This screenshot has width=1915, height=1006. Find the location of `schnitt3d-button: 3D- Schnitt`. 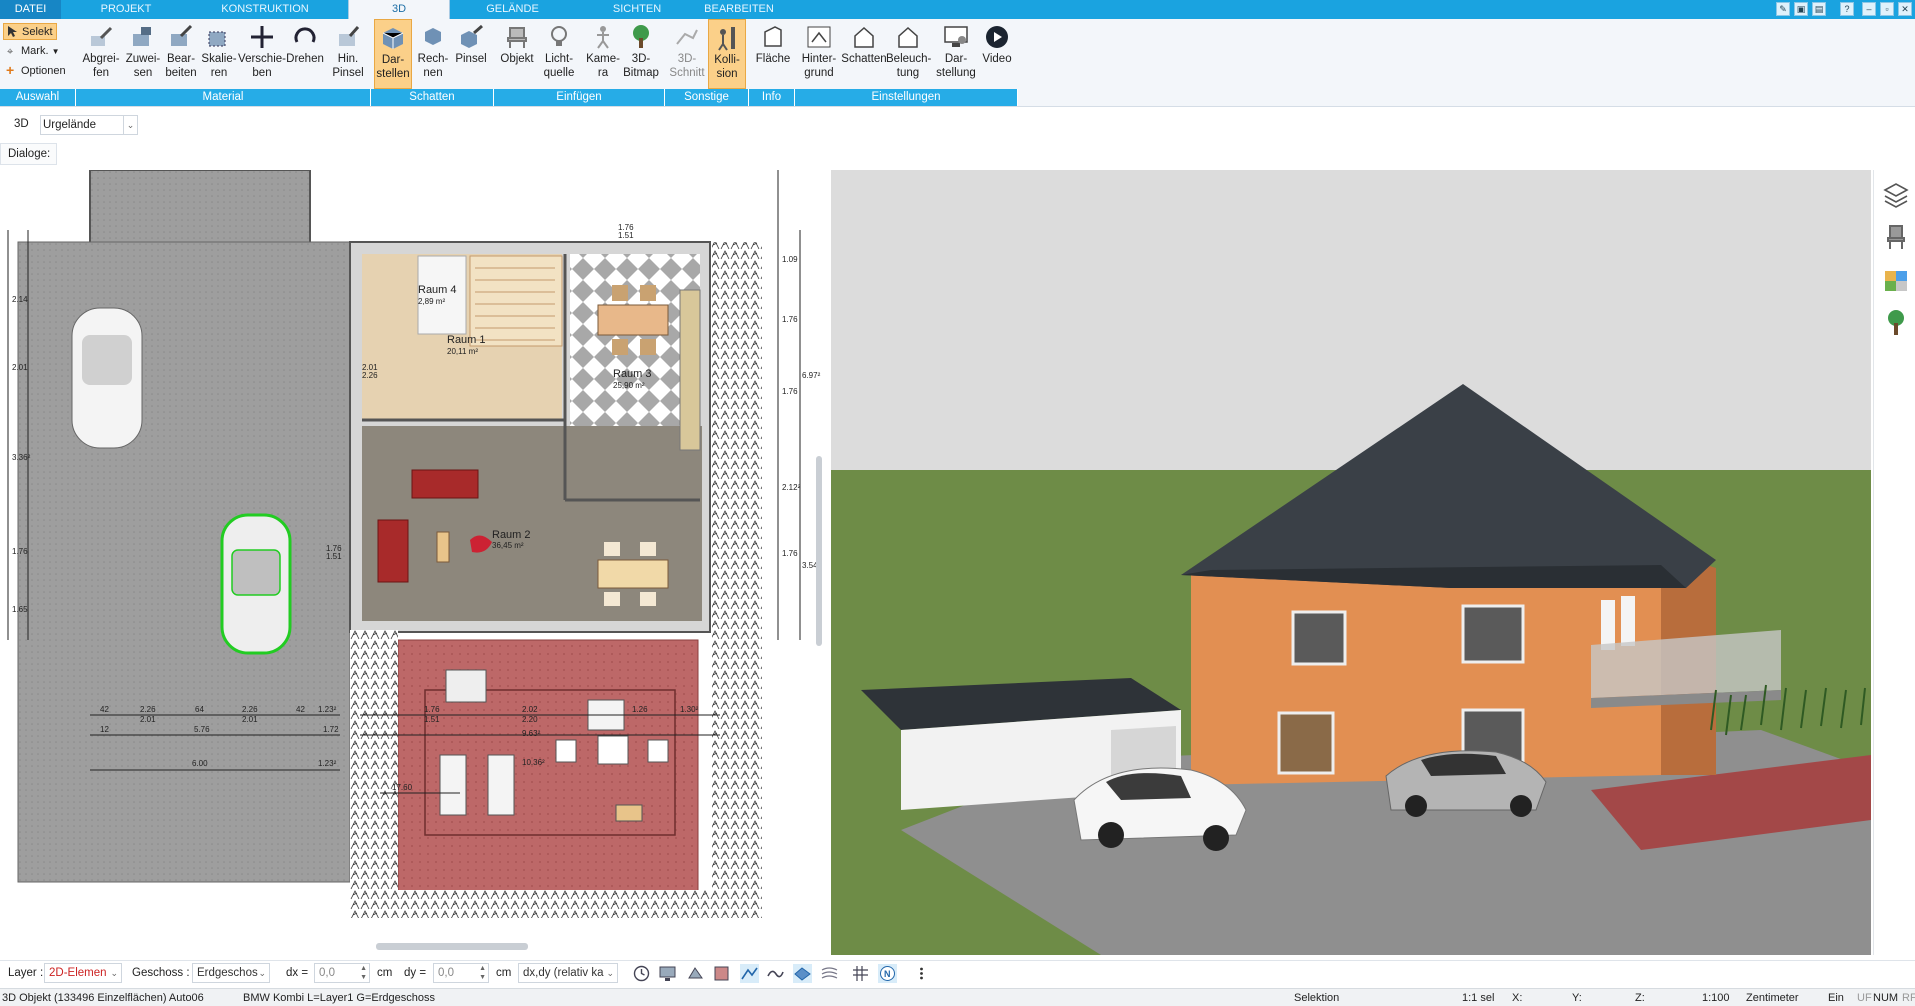

schnitt3d-button: 3D- Schnitt is located at coordinates (687, 54).